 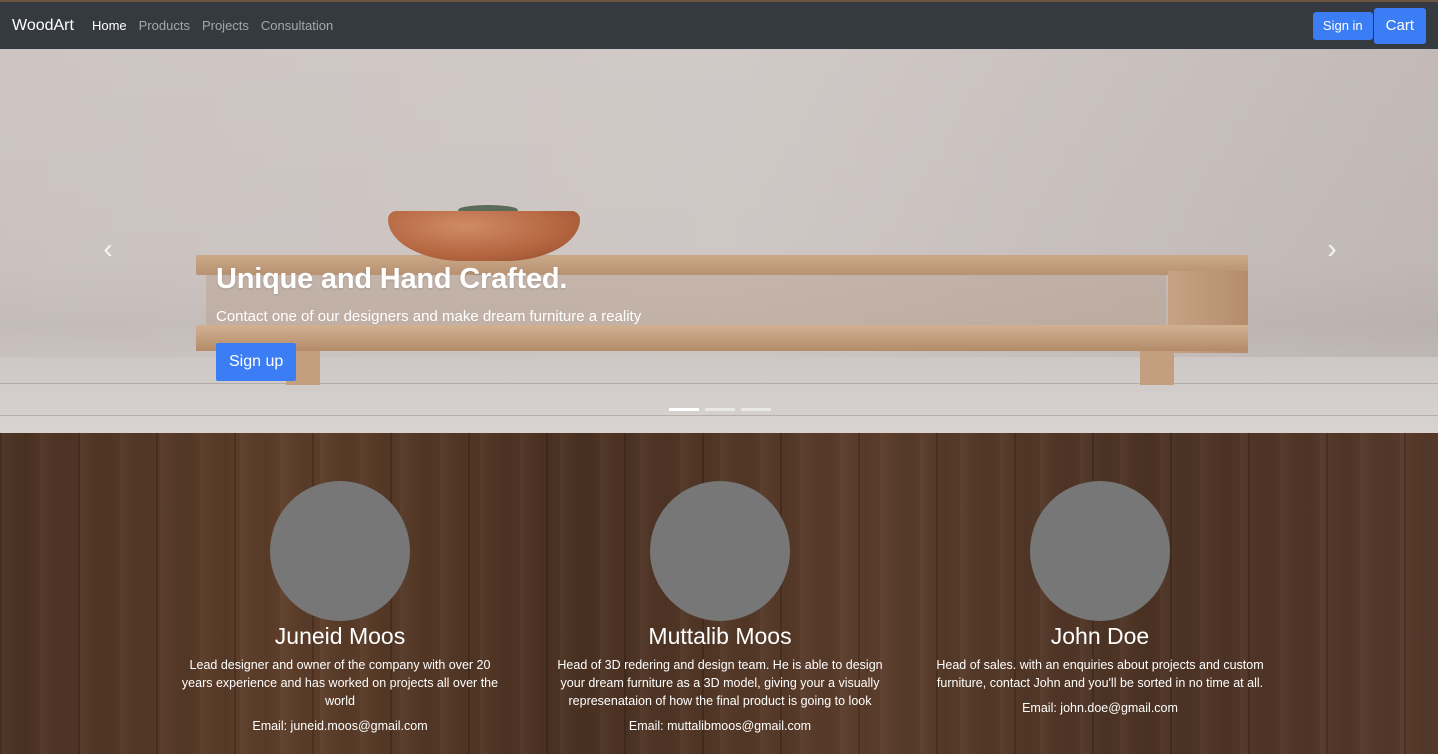 I want to click on nav-actions: Sign in Cart, so click(x=1369, y=25).